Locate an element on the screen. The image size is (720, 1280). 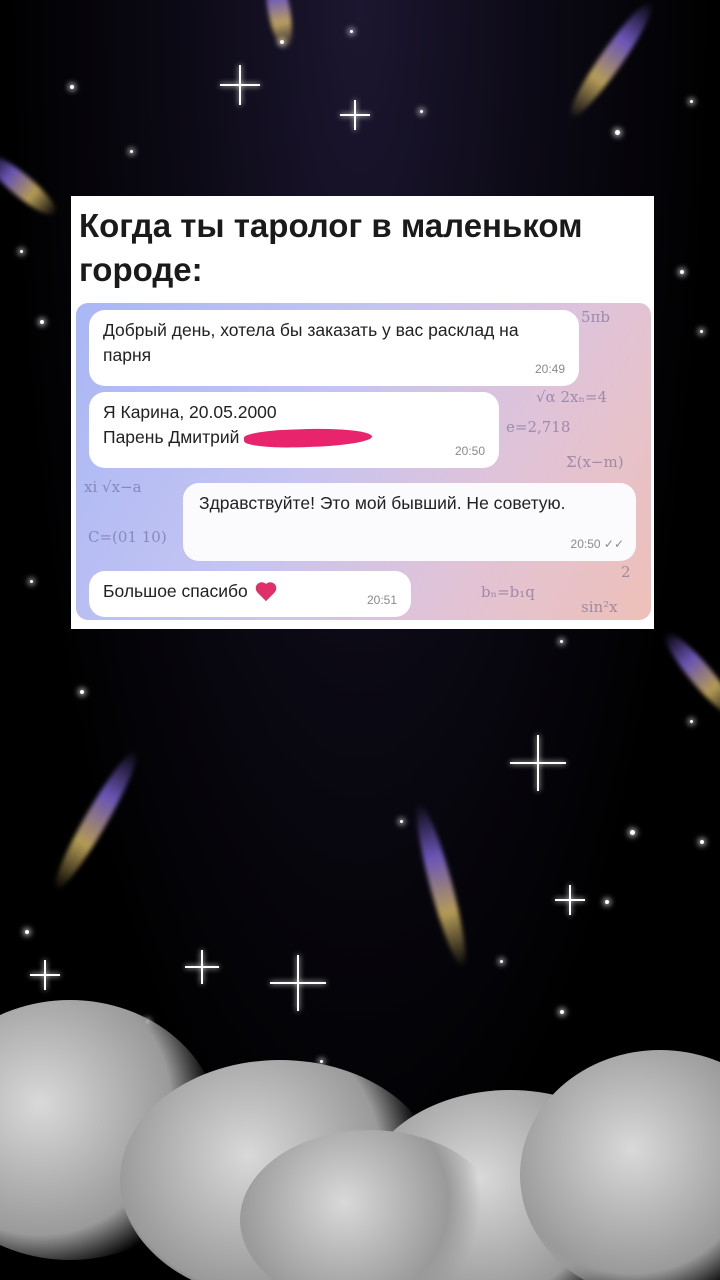
meme-title: Когда ты таролог в маленьком городе: is located at coordinates (331, 247).